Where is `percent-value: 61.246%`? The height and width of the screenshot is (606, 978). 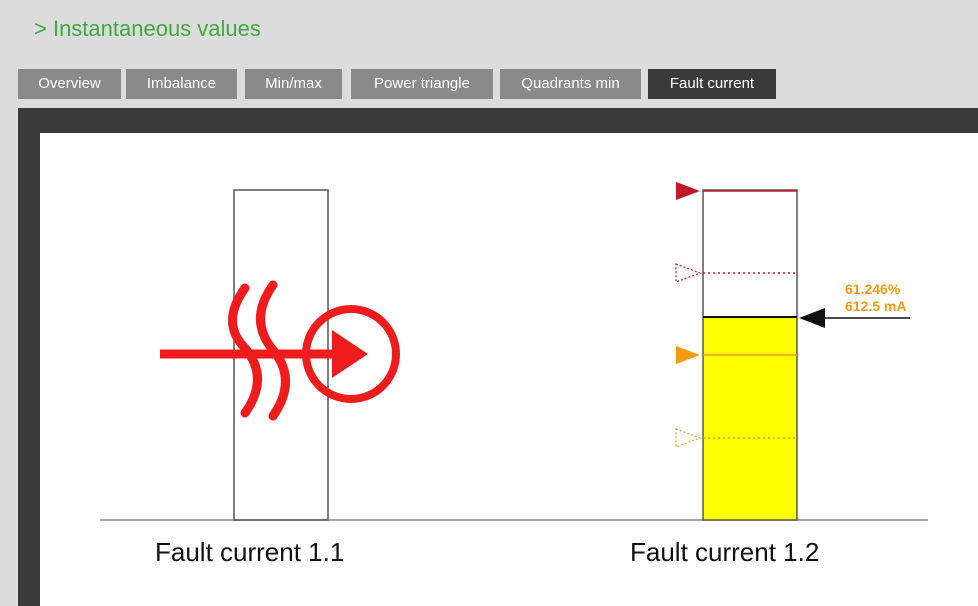 percent-value: 61.246% is located at coordinates (873, 289).